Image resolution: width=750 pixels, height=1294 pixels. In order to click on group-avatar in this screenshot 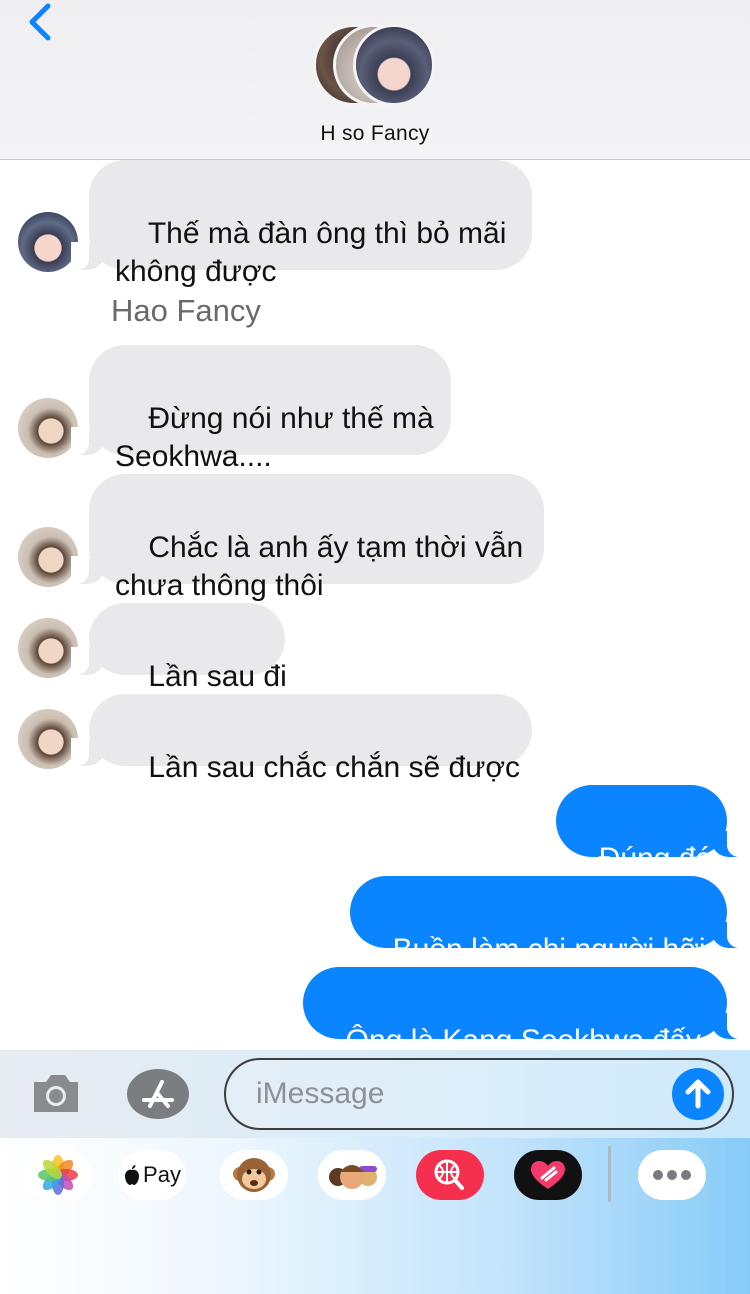, I will do `click(375, 66)`.